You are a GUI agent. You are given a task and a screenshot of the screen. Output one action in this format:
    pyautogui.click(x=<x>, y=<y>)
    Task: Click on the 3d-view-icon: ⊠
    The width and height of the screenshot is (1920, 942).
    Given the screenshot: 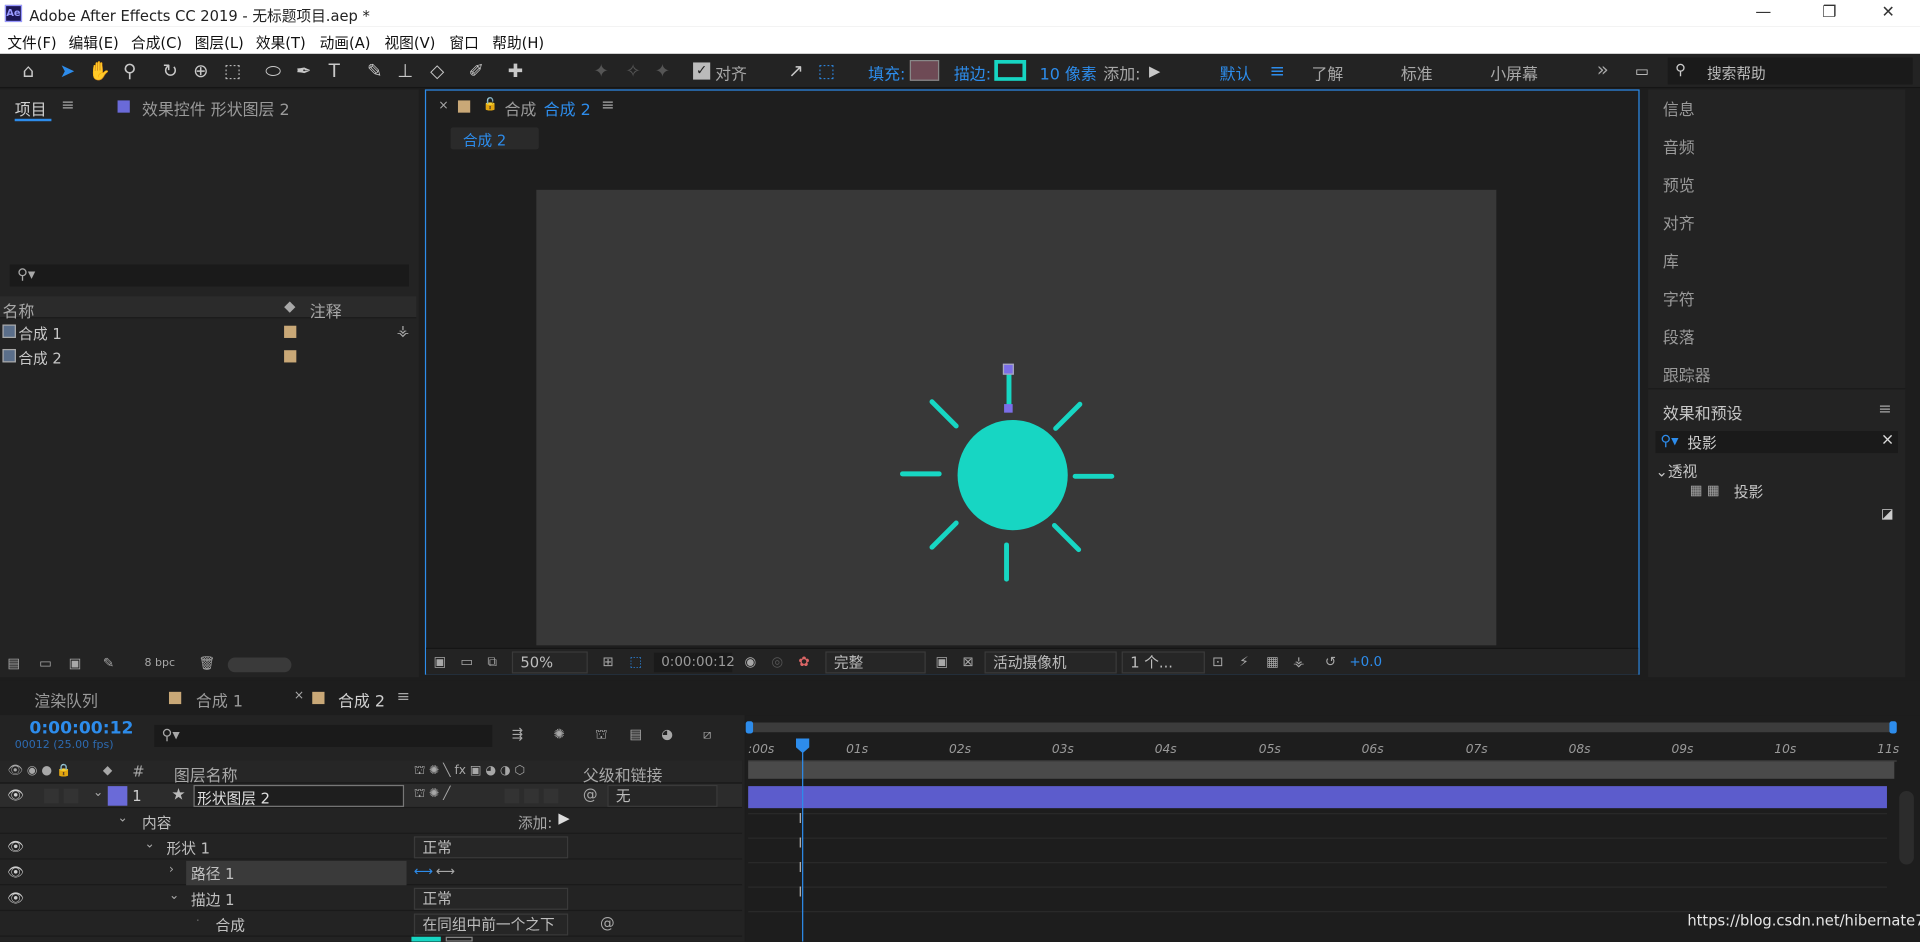 What is the action you would take?
    pyautogui.click(x=967, y=662)
    